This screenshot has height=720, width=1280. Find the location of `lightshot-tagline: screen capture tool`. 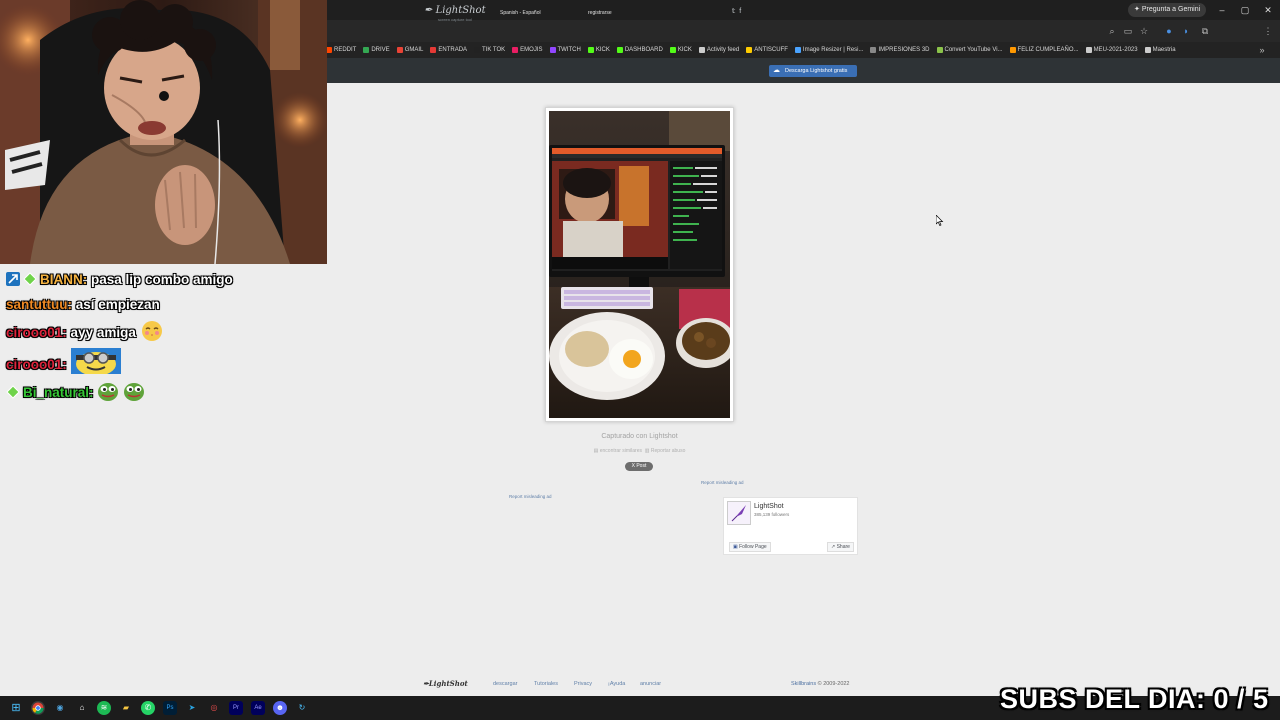

lightshot-tagline: screen capture tool is located at coordinates (455, 19).